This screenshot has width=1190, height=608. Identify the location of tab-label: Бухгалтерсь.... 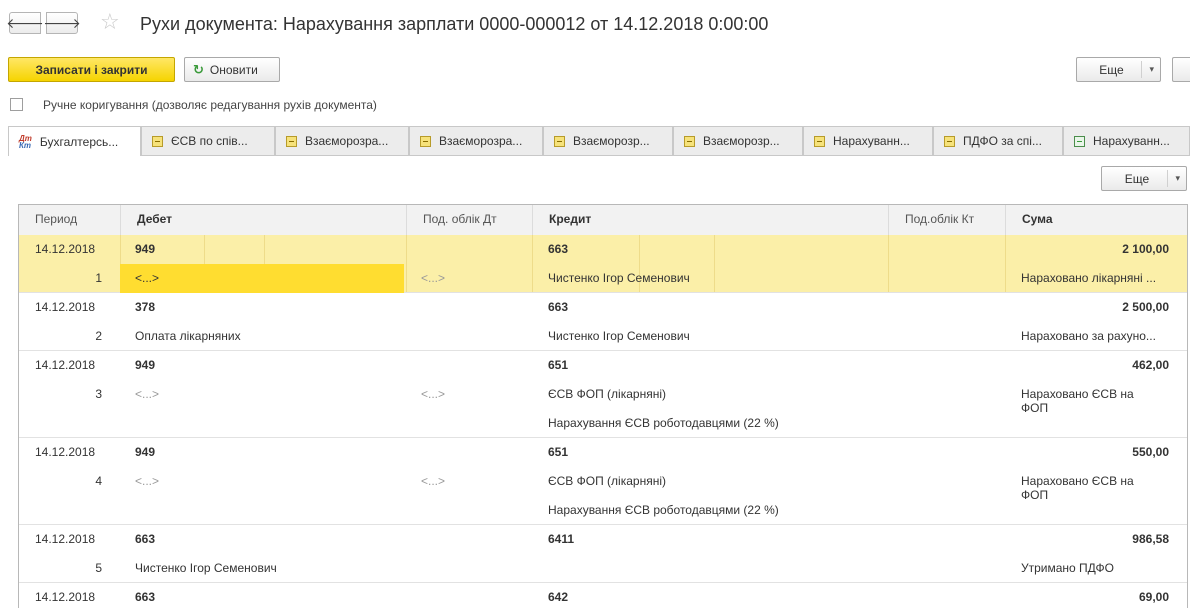
(79, 141).